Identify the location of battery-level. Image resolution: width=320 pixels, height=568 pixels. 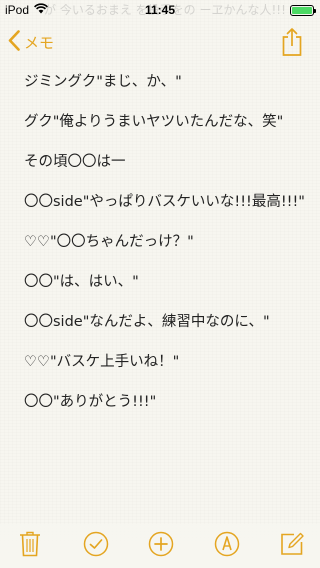
(302, 10).